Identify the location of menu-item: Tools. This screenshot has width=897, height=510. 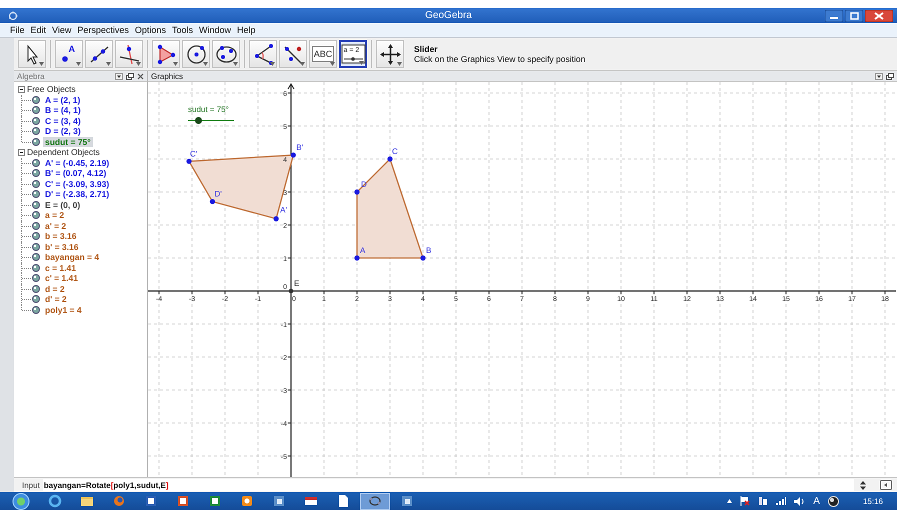
(182, 30).